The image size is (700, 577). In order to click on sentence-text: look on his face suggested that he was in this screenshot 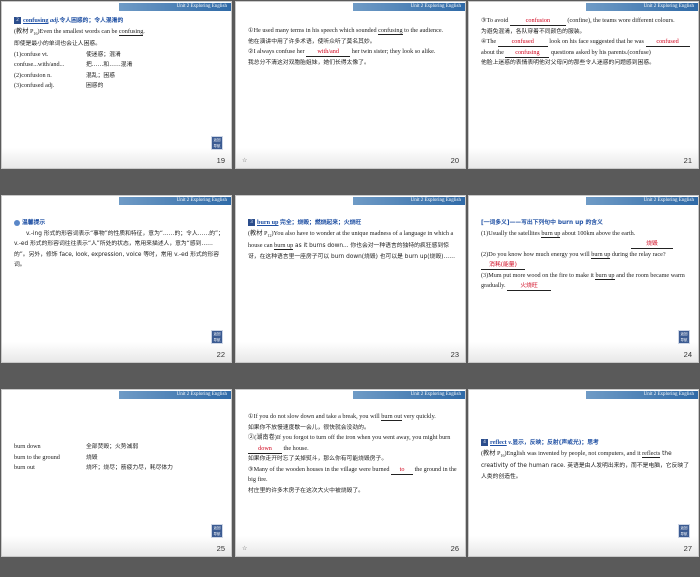, I will do `click(596, 41)`.